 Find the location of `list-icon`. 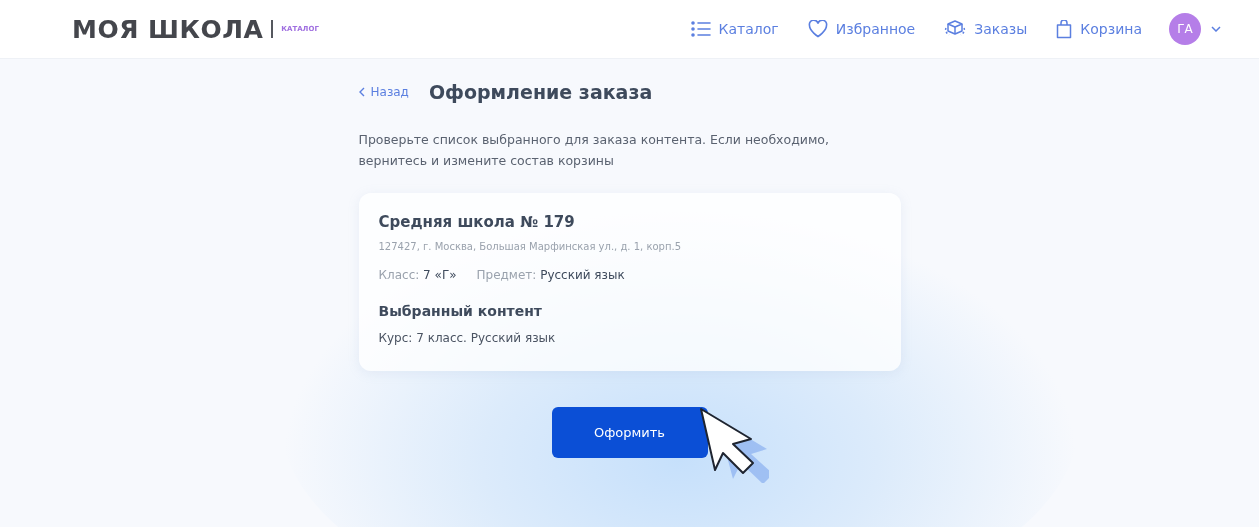

list-icon is located at coordinates (700, 29).